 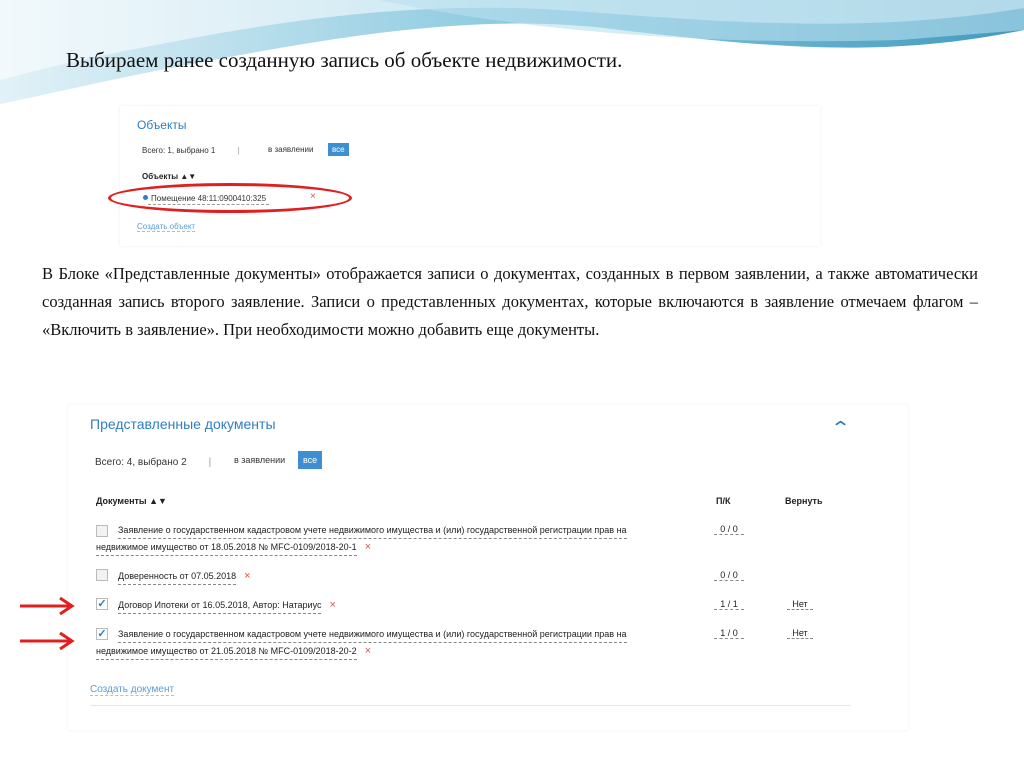 I want to click on create-document-link: Создать документ, so click(x=132, y=690).